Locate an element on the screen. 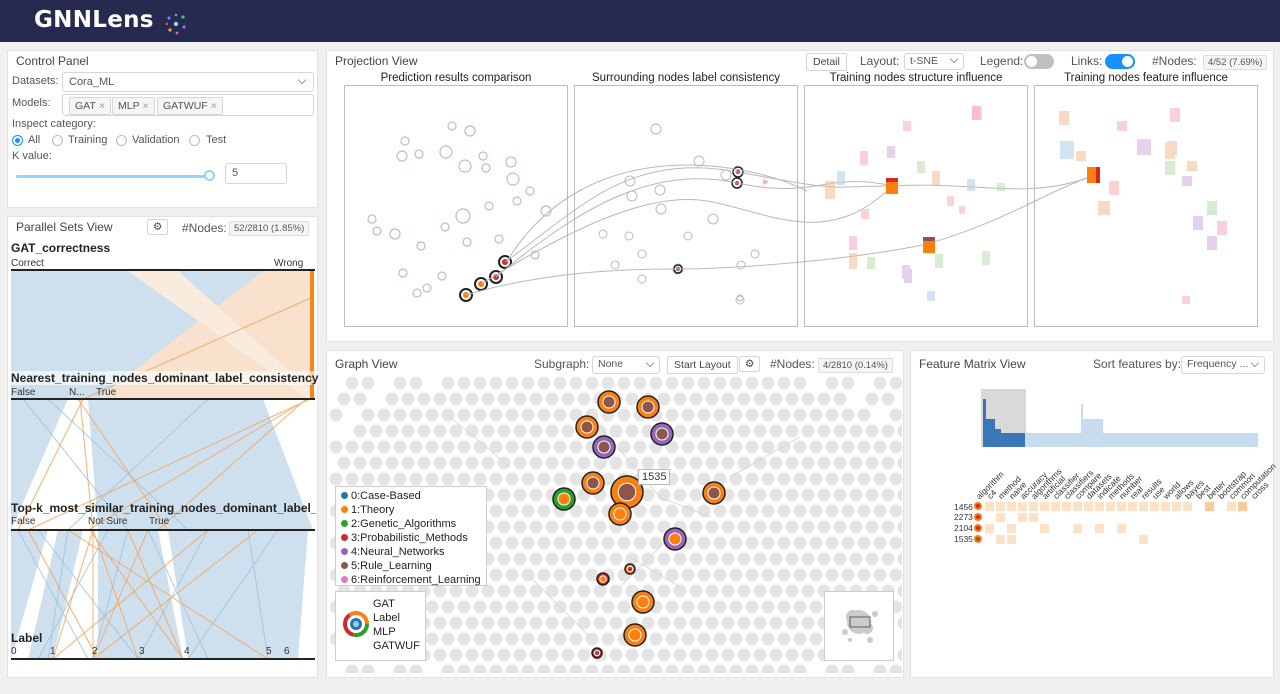 The width and height of the screenshot is (1280, 694). model-tag-gat: GAT × is located at coordinates (90, 106).